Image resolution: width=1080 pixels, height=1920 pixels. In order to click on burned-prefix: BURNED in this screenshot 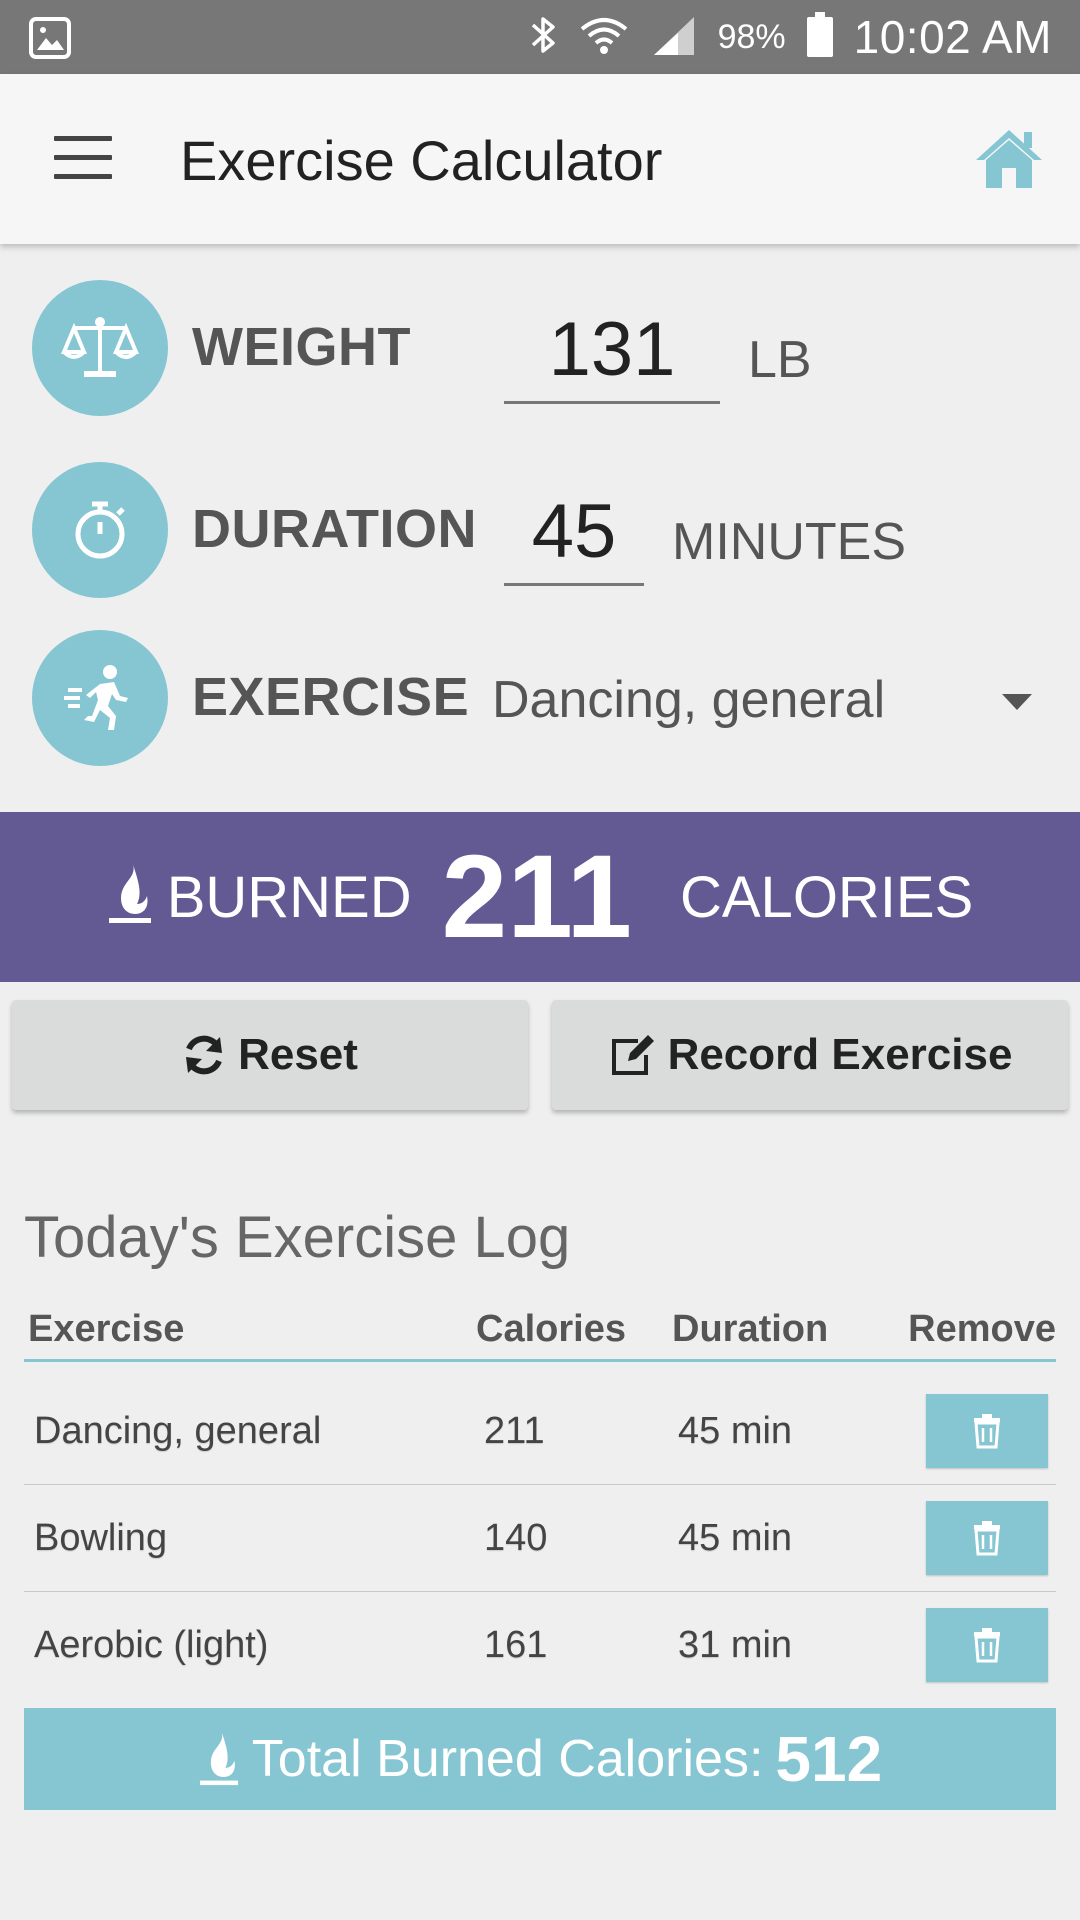, I will do `click(289, 897)`.